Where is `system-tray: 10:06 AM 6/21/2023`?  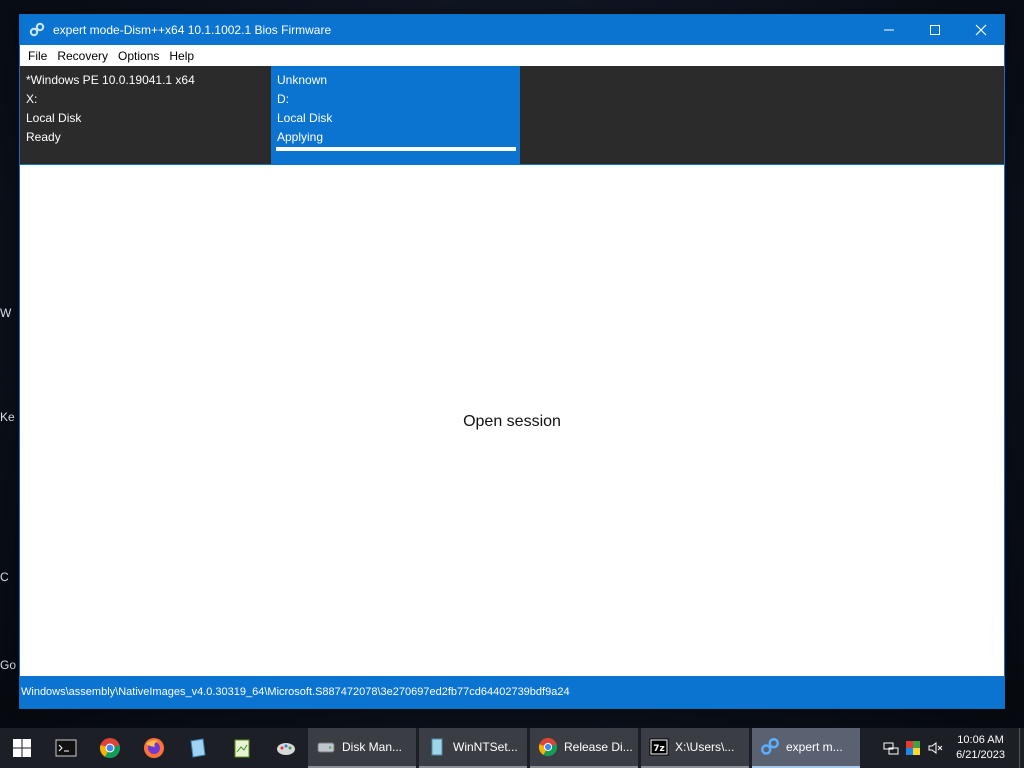
system-tray: 10:06 AM 6/21/2023 is located at coordinates (952, 748).